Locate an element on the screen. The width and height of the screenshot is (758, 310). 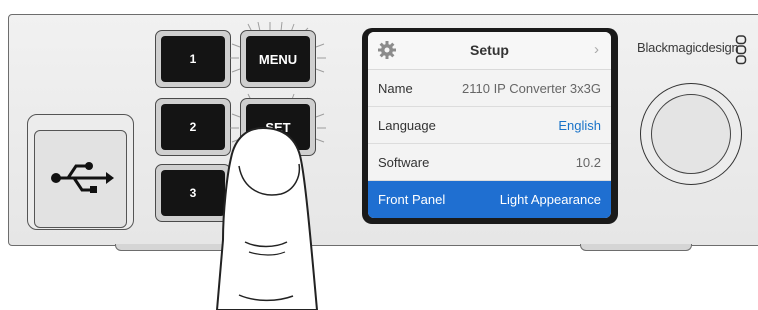
menu-button: MENU is located at coordinates (278, 59).